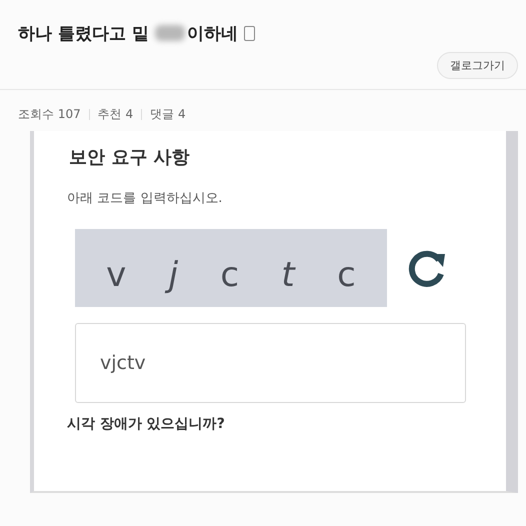 The width and height of the screenshot is (526, 526). What do you see at coordinates (145, 198) in the screenshot?
I see `captcha-instruction: 아래 코드를 입력하십시오.` at bounding box center [145, 198].